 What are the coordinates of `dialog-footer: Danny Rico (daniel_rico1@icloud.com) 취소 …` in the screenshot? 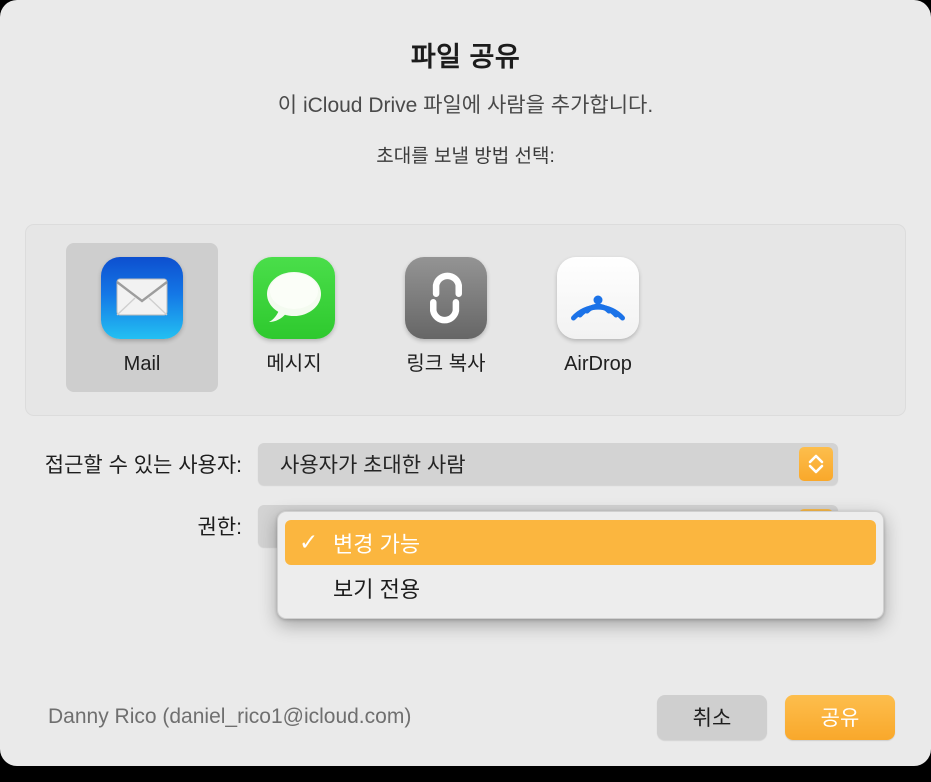 It's located at (465, 717).